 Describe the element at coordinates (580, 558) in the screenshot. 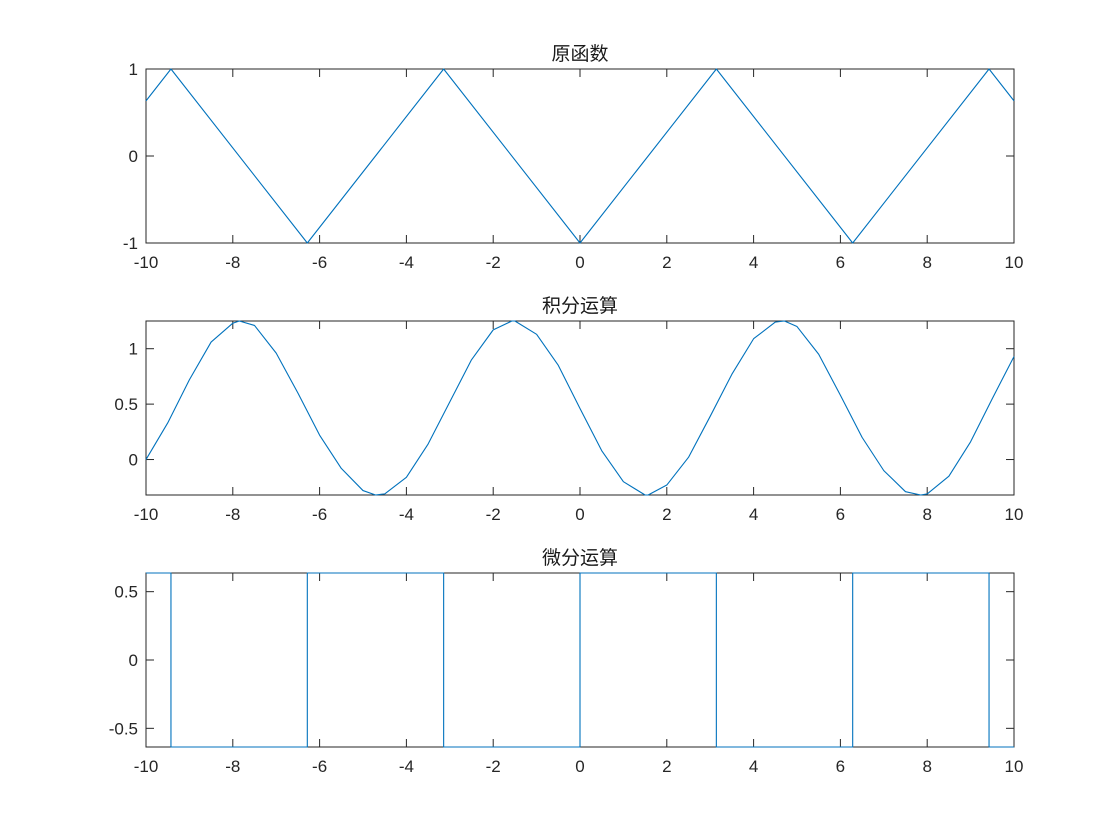

I see `subplot-title: 微分运算` at that location.